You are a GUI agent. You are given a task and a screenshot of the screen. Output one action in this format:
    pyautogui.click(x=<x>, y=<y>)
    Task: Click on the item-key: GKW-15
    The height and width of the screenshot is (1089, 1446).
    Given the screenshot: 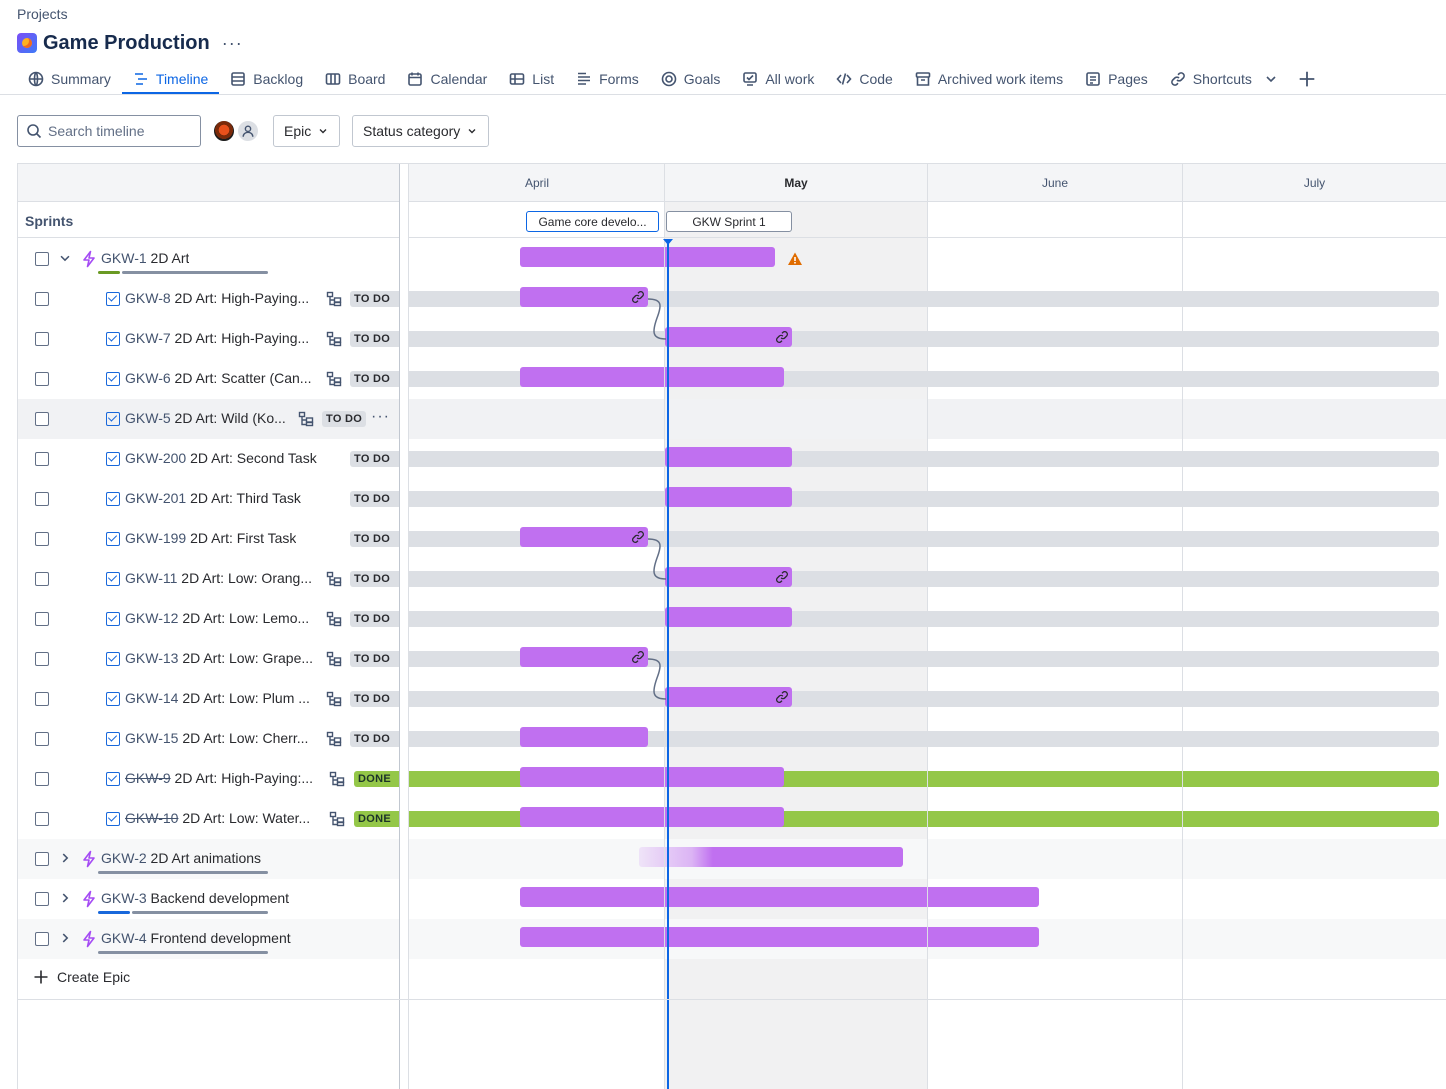 What is the action you would take?
    pyautogui.click(x=151, y=738)
    